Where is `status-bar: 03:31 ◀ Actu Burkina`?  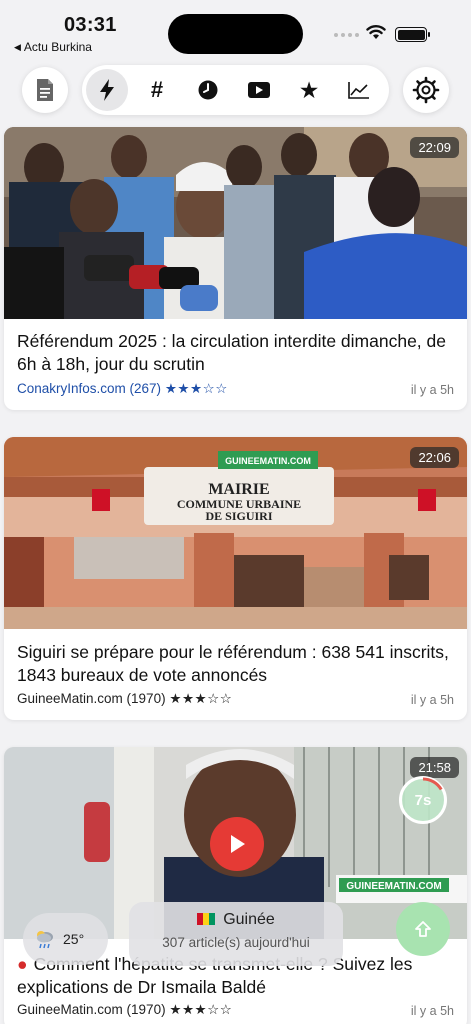
status-bar: 03:31 ◀ Actu Burkina is located at coordinates (235, 30).